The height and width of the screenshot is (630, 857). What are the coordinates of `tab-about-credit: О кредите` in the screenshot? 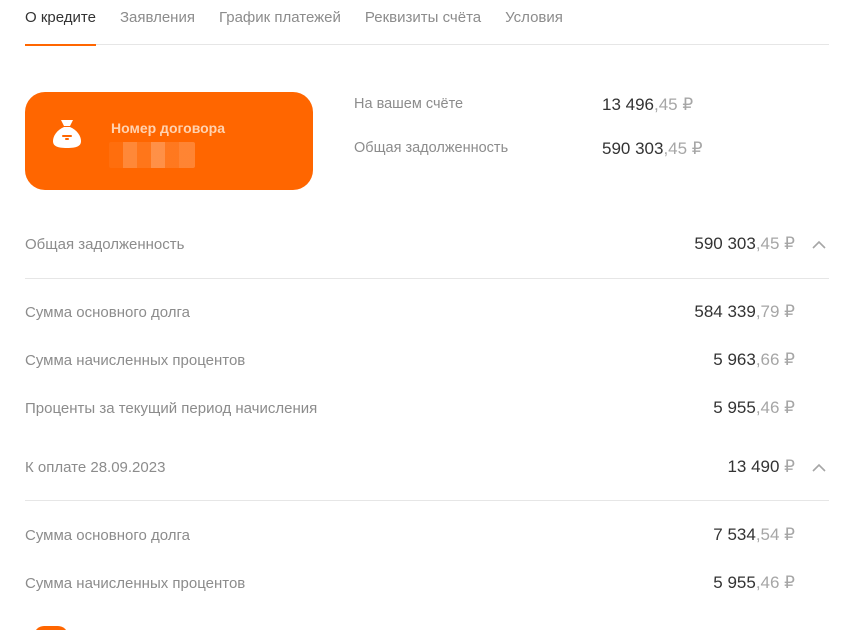 It's located at (60, 23).